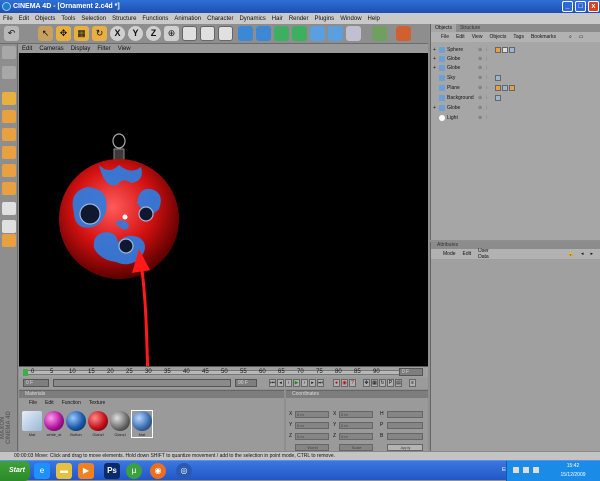  What do you see at coordinates (97, 403) in the screenshot?
I see `mat-menu-texture: Texture` at bounding box center [97, 403].